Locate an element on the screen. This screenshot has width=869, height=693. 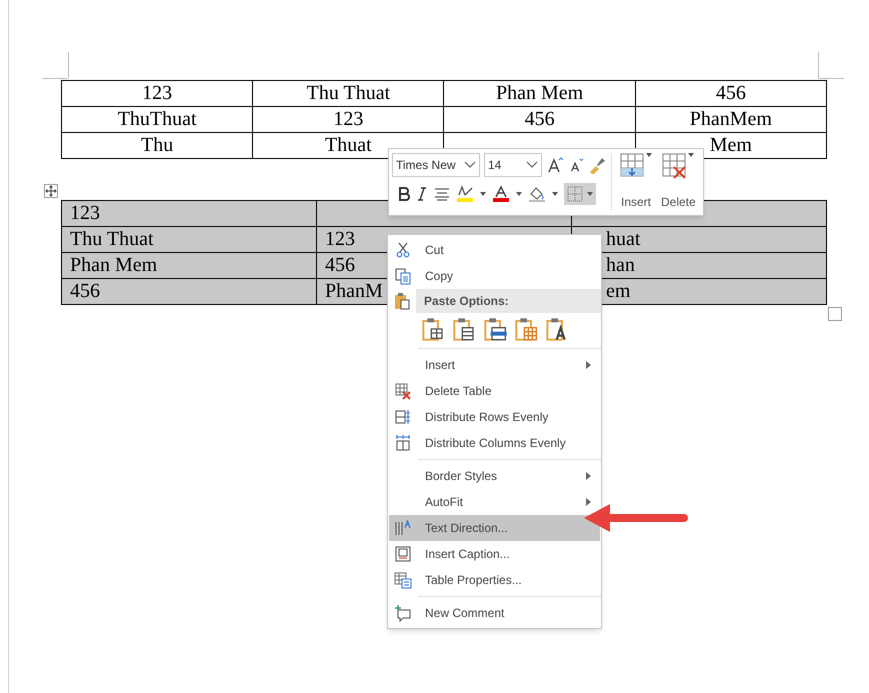
align-center-icon is located at coordinates (442, 194).